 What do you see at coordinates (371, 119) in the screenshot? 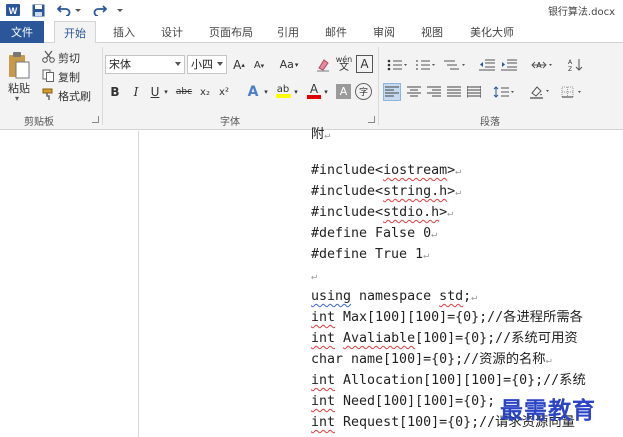
I see `font-dialog-launcher` at bounding box center [371, 119].